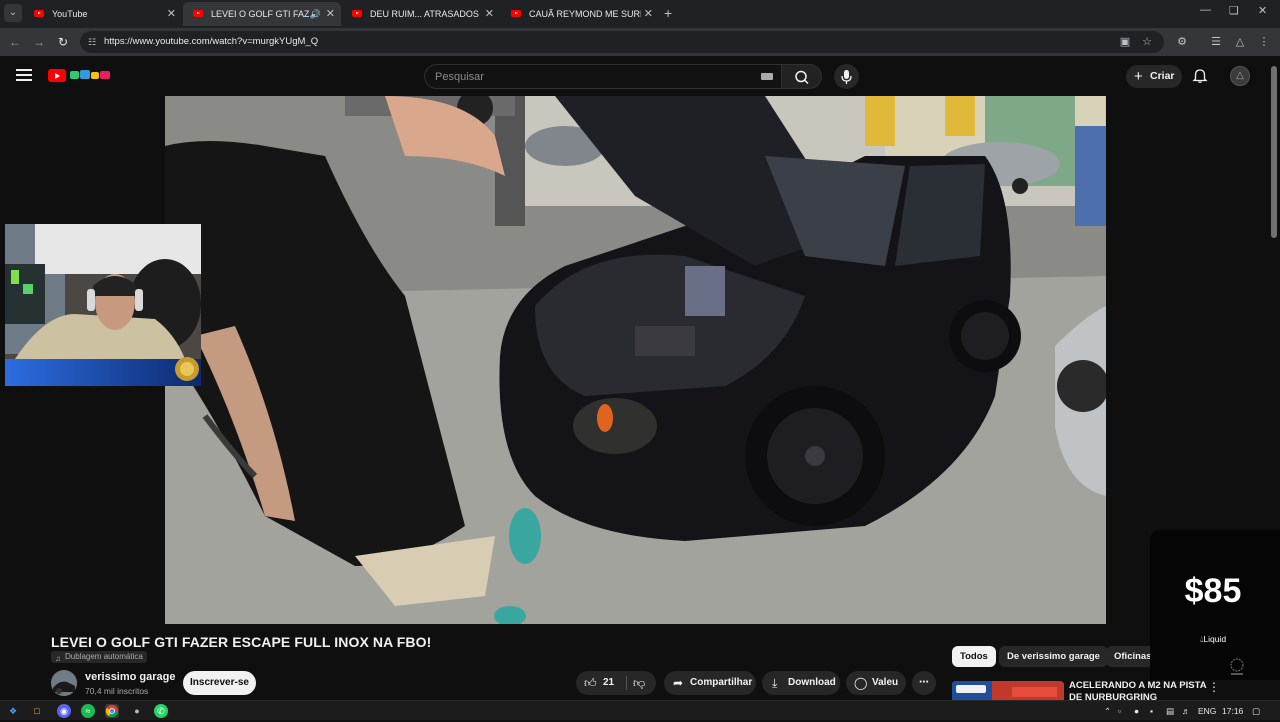  What do you see at coordinates (1170, 711) in the screenshot?
I see `tray-network-icon: ▤` at bounding box center [1170, 711].